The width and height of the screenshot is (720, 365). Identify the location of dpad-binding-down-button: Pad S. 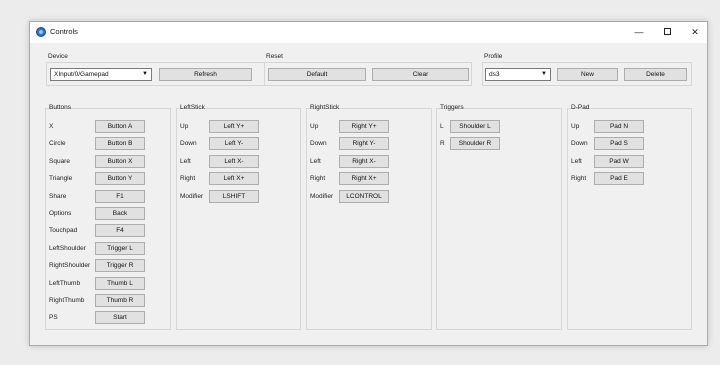
(619, 144).